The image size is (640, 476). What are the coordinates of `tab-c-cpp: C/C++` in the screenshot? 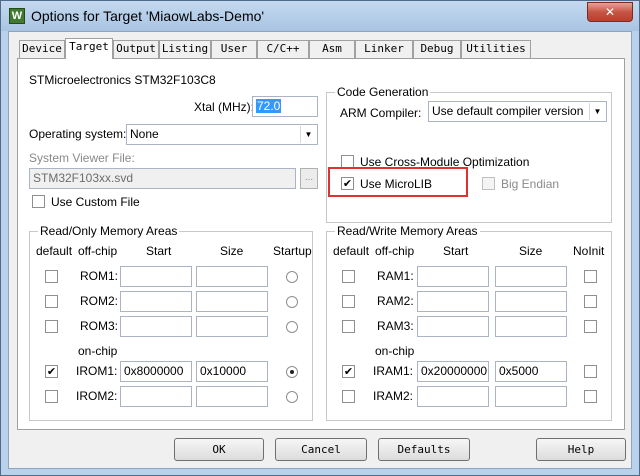 It's located at (283, 49).